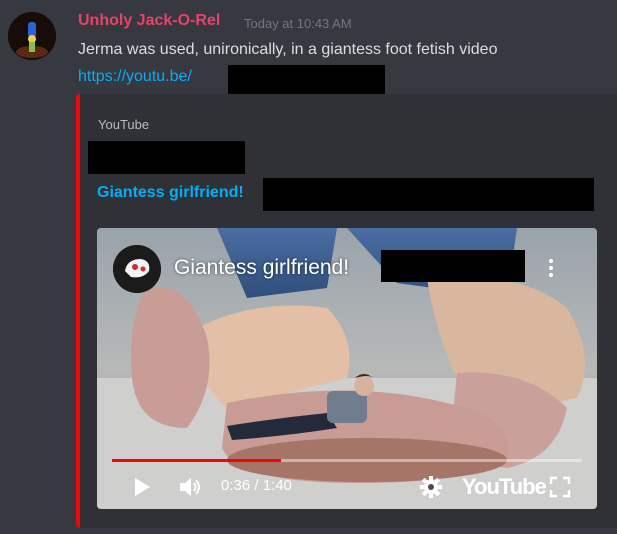 The width and height of the screenshot is (617, 534). I want to click on play-icon, so click(141, 487).